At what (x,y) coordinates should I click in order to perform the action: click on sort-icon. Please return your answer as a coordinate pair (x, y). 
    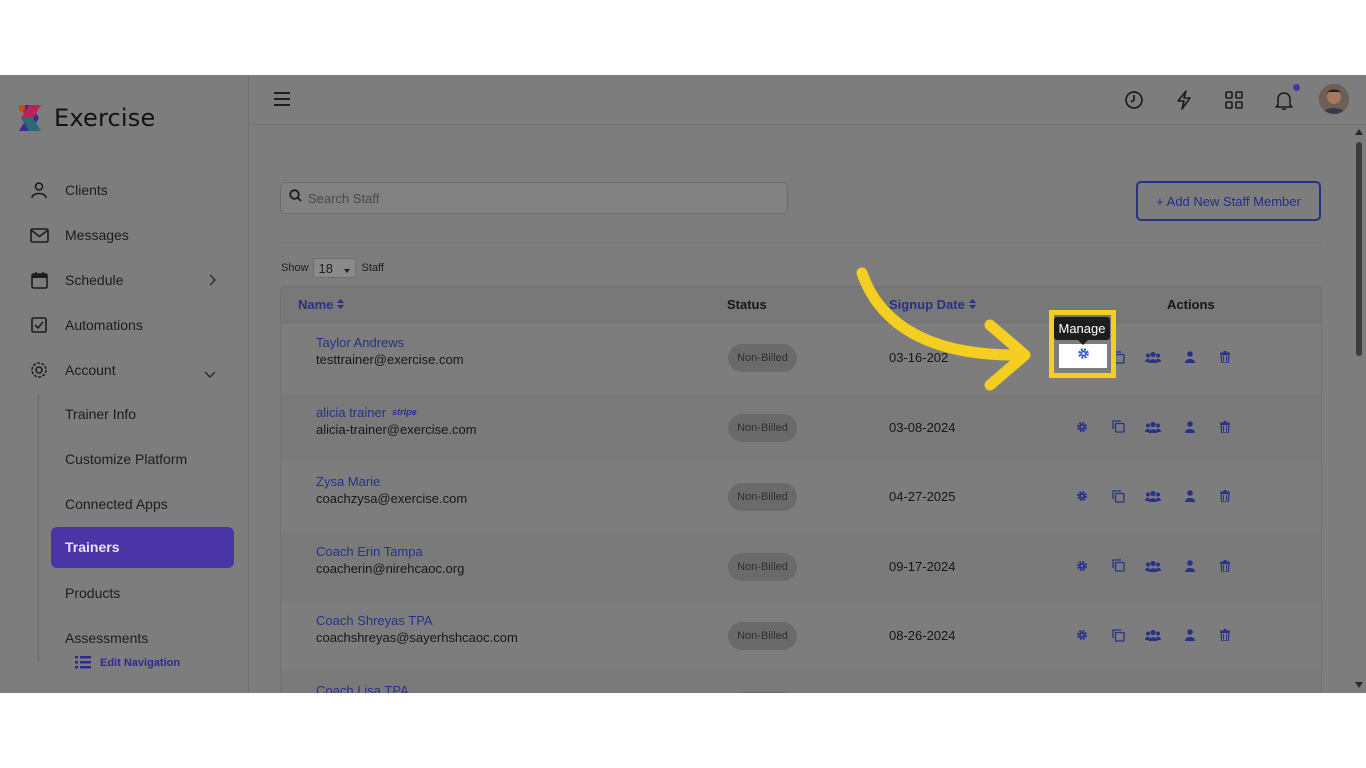
    Looking at the image, I should click on (341, 304).